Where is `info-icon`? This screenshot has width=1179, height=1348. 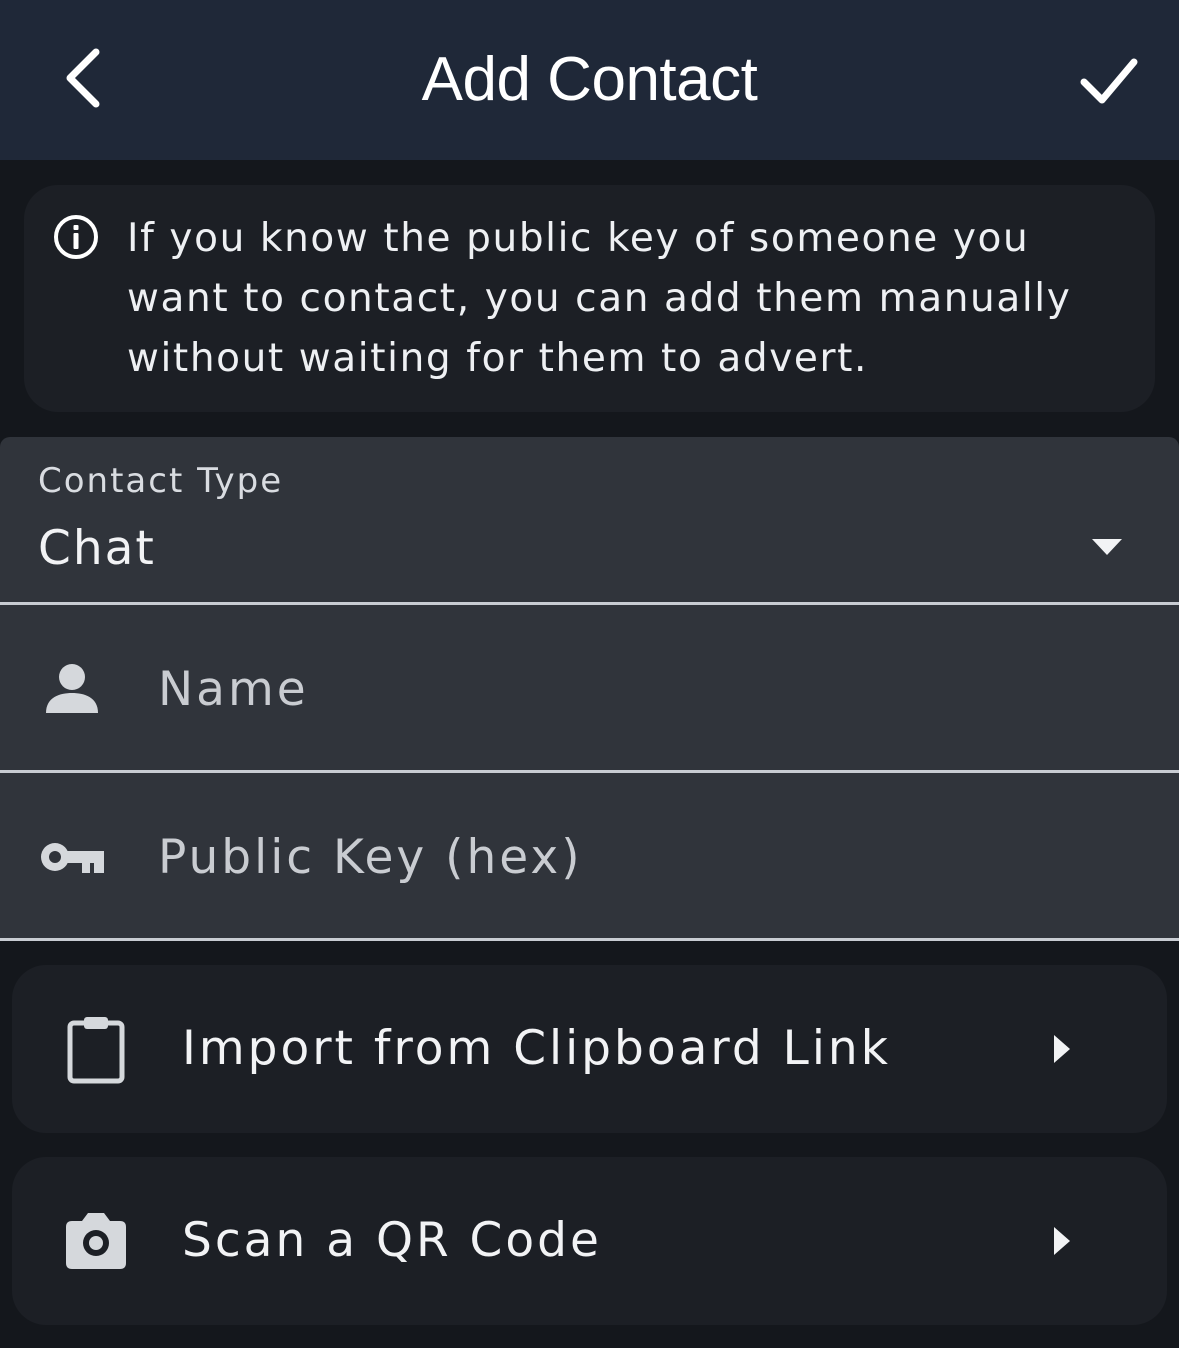
info-icon is located at coordinates (76, 237).